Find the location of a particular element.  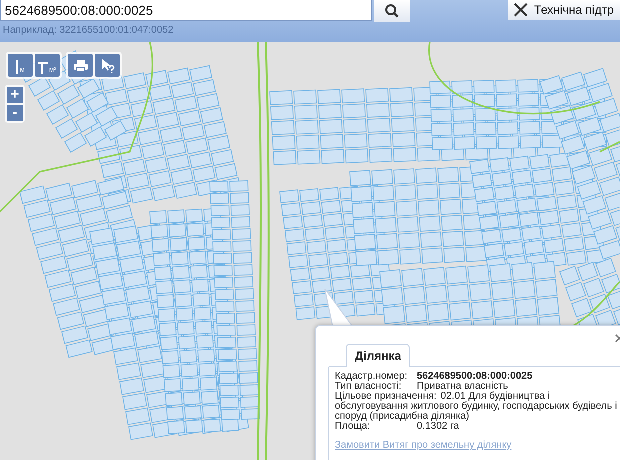

zoom-out-button: - is located at coordinates (15, 113).